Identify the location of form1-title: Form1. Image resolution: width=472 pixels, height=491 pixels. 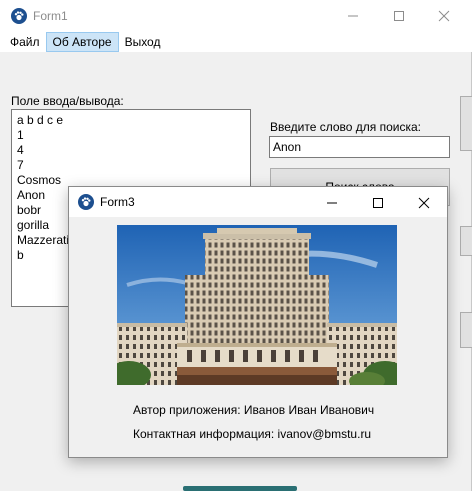
(50, 16).